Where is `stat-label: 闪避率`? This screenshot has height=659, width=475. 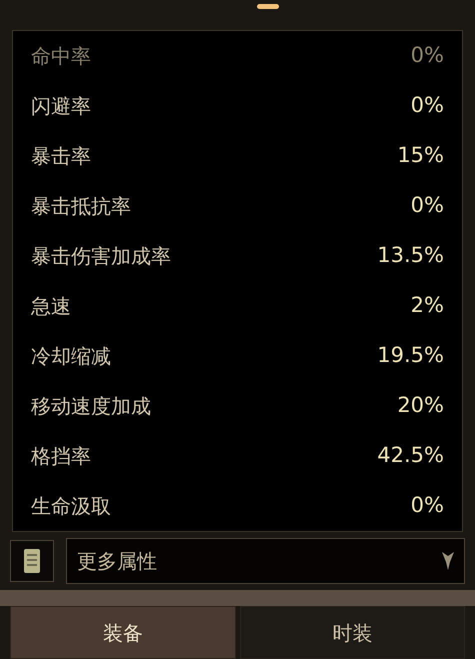
stat-label: 闪避率 is located at coordinates (61, 106).